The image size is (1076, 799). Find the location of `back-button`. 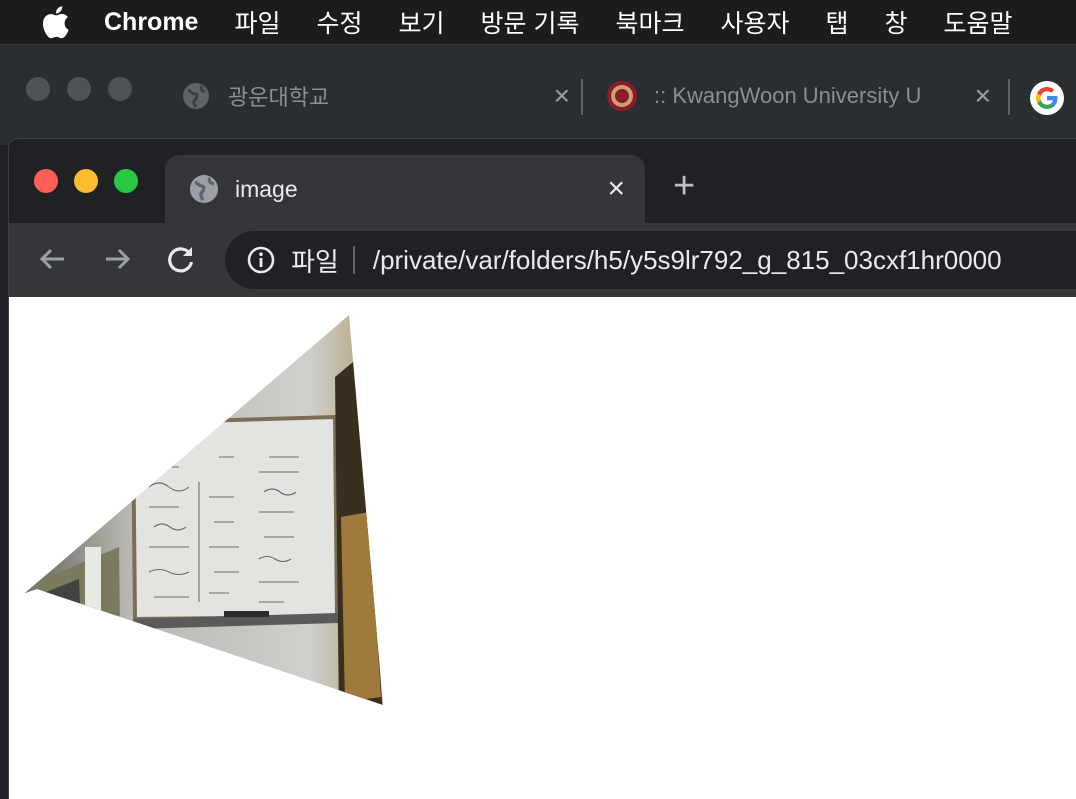

back-button is located at coordinates (53, 259).